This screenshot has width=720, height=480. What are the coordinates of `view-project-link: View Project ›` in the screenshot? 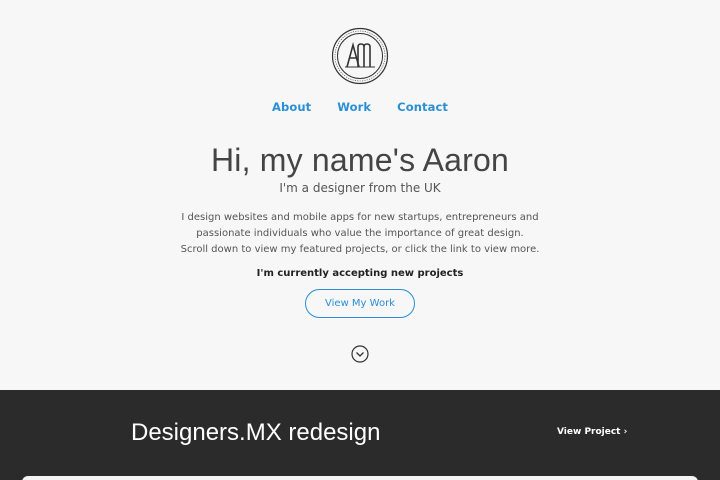 It's located at (592, 432).